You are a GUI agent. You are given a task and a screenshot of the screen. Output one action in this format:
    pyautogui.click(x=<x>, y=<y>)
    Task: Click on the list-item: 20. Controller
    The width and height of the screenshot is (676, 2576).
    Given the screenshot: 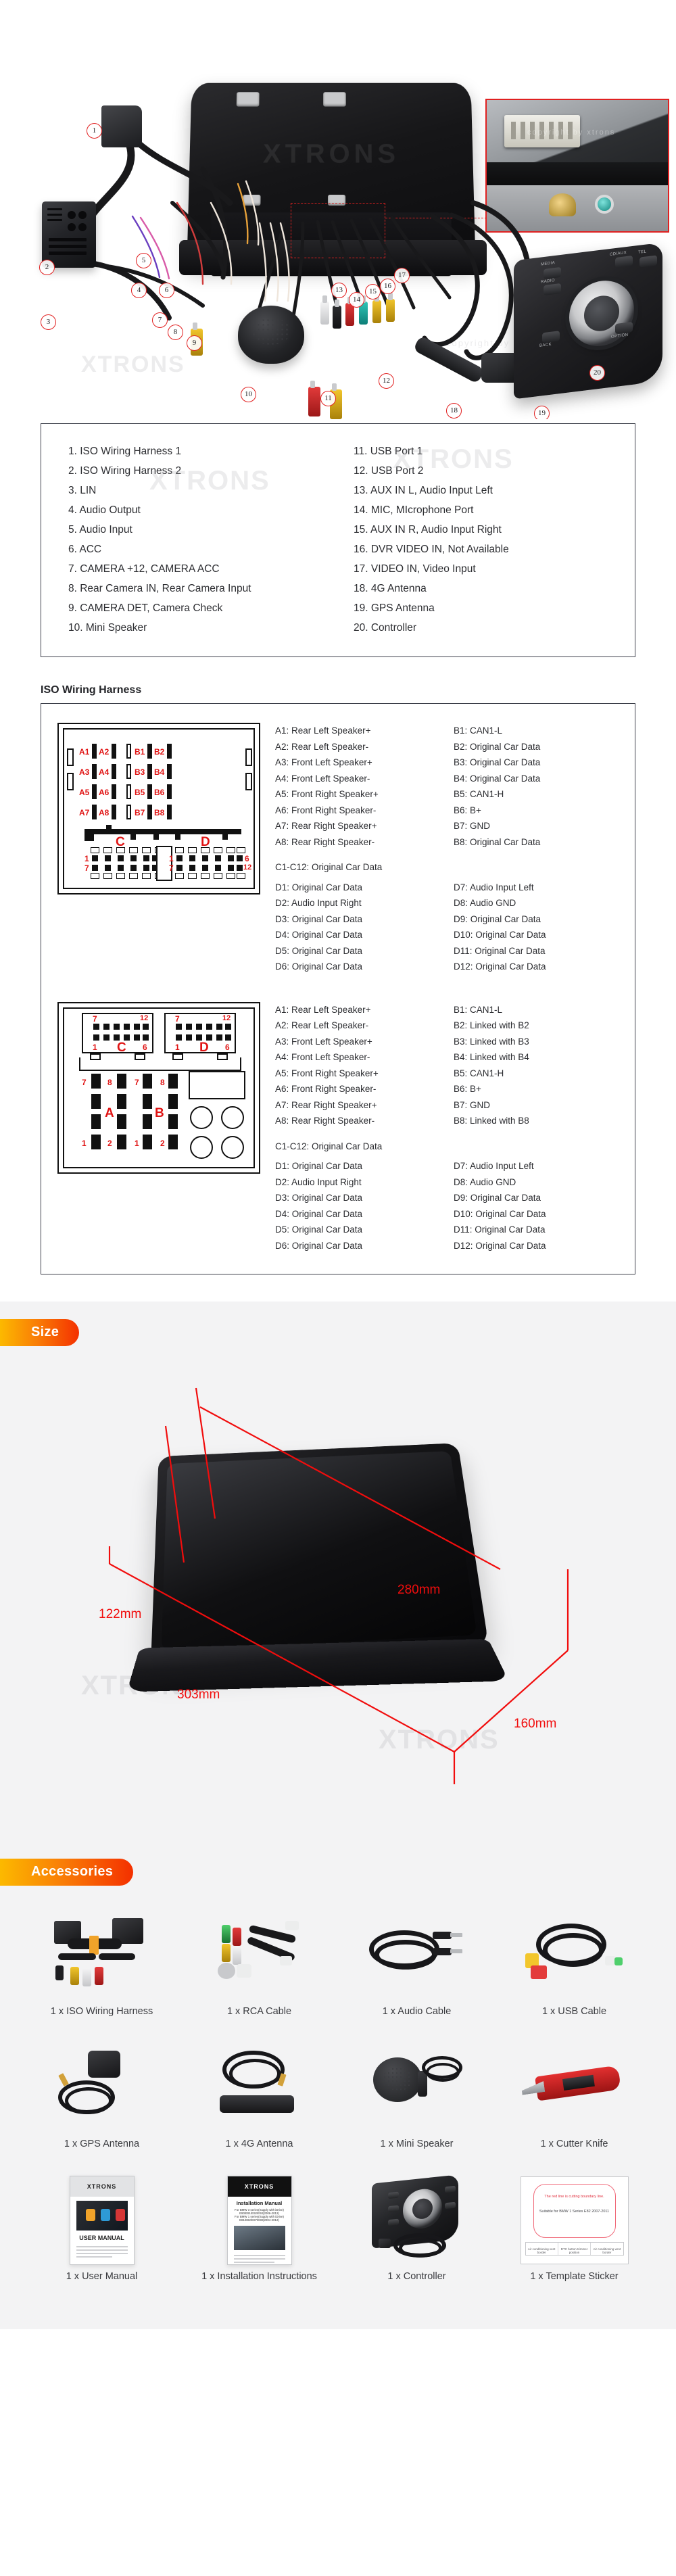 What is the action you would take?
    pyautogui.click(x=386, y=628)
    